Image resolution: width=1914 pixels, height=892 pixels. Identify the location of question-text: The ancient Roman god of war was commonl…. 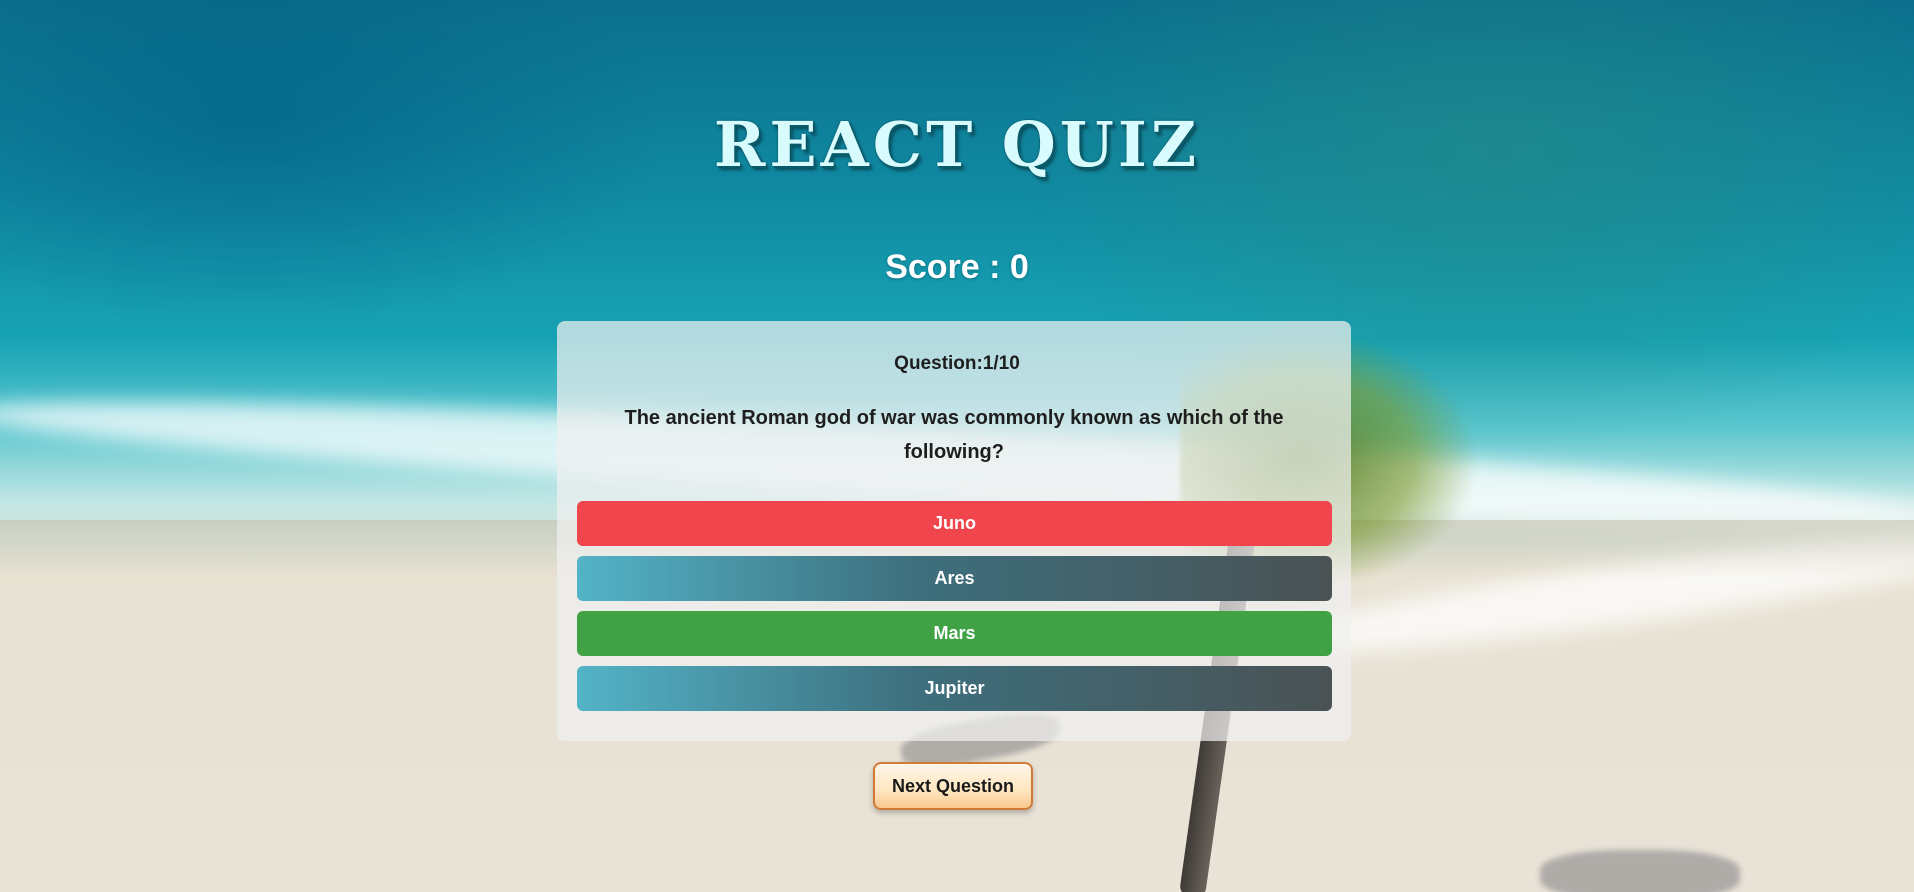
(954, 435).